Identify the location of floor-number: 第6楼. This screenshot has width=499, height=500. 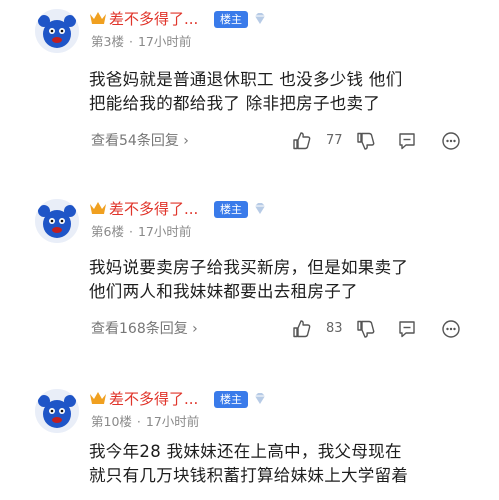
(107, 231).